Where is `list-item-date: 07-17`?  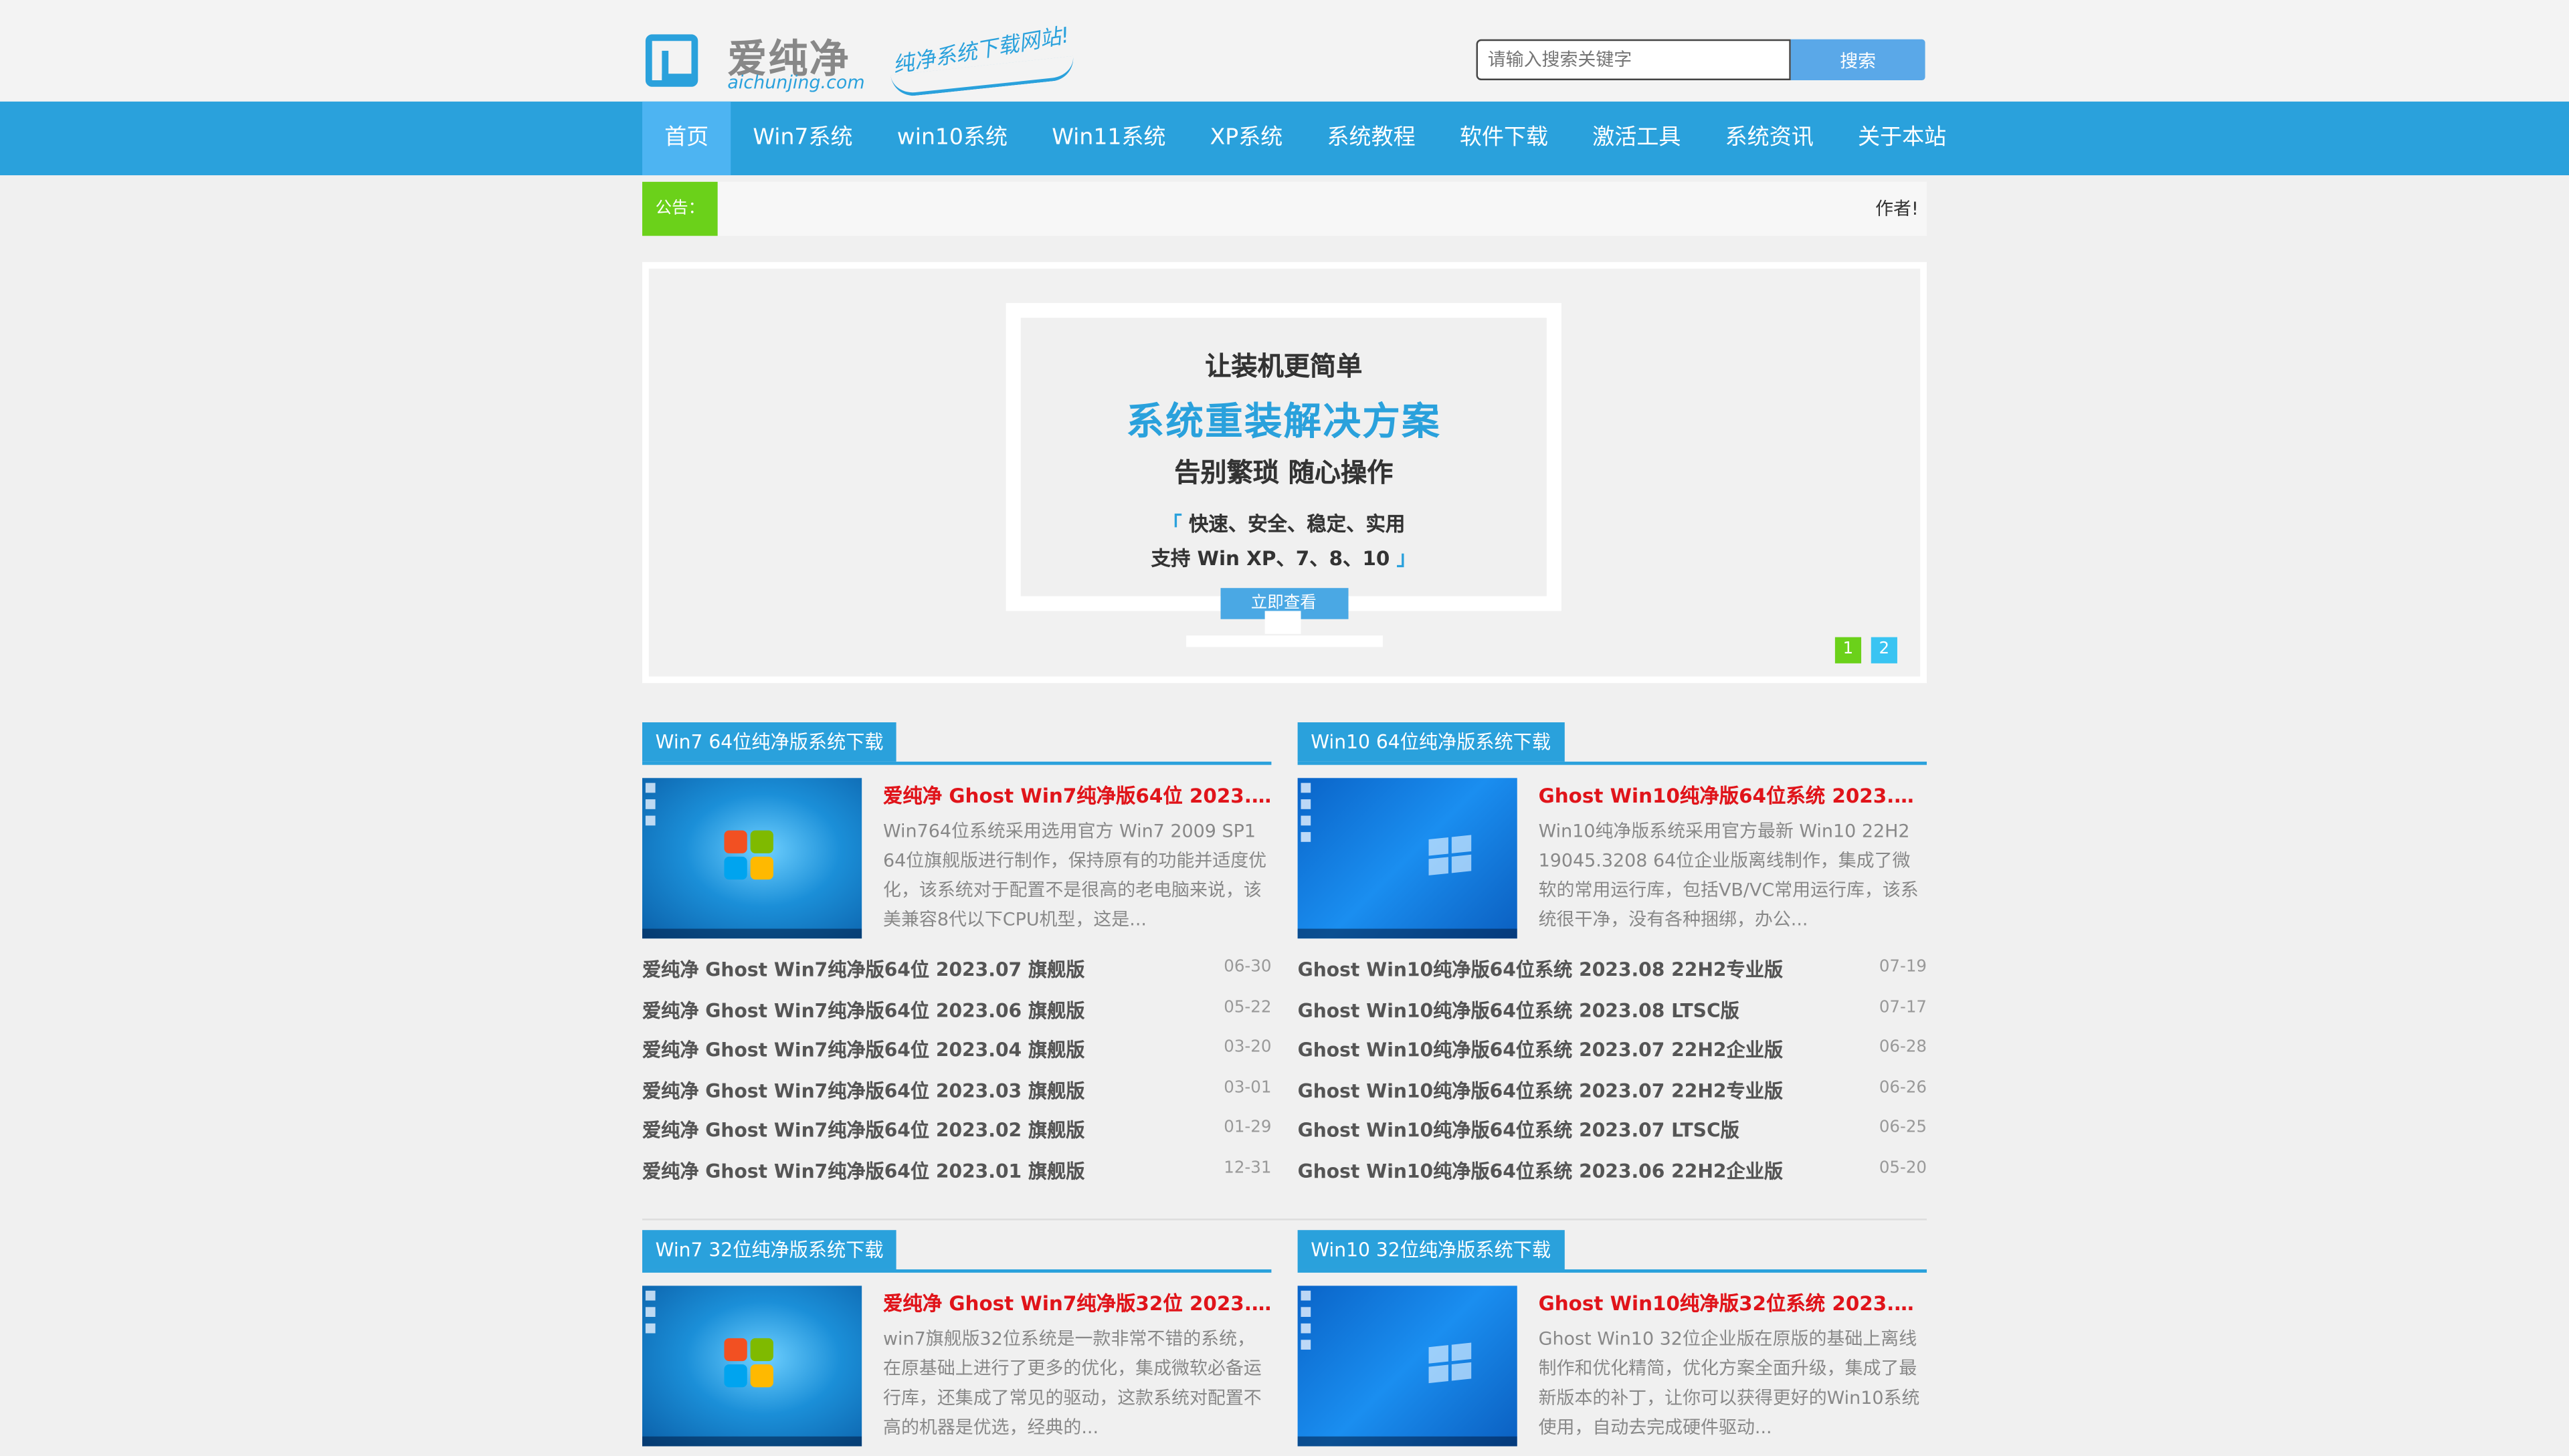
list-item-date: 07-17 is located at coordinates (1903, 1007).